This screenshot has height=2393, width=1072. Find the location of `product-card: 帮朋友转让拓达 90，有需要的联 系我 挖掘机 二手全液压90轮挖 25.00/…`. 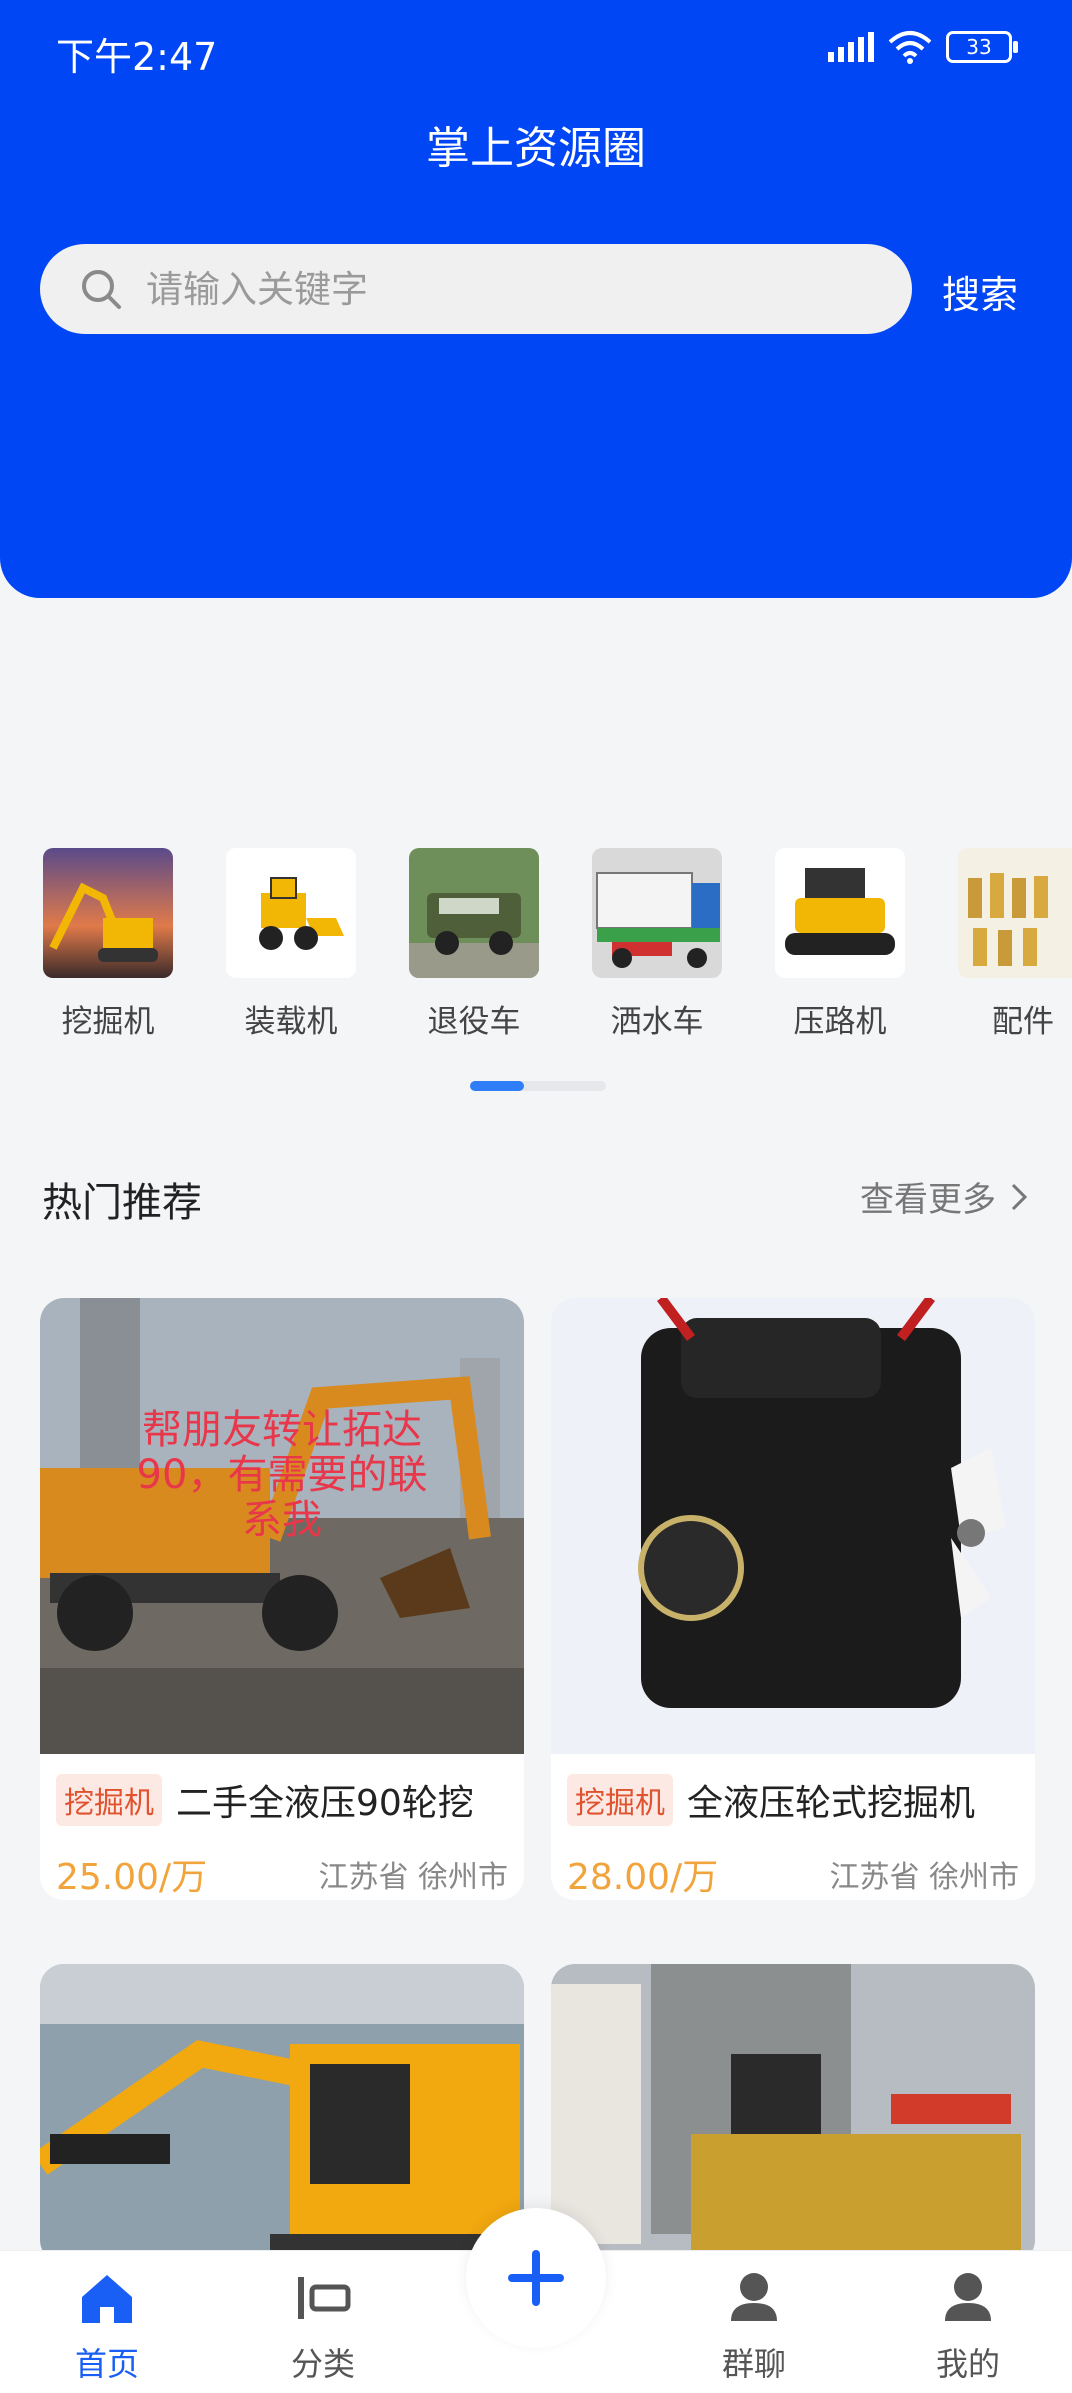

product-card: 帮朋友转让拓达 90，有需要的联 系我 挖掘机 二手全液压90轮挖 25.00/… is located at coordinates (282, 1599).